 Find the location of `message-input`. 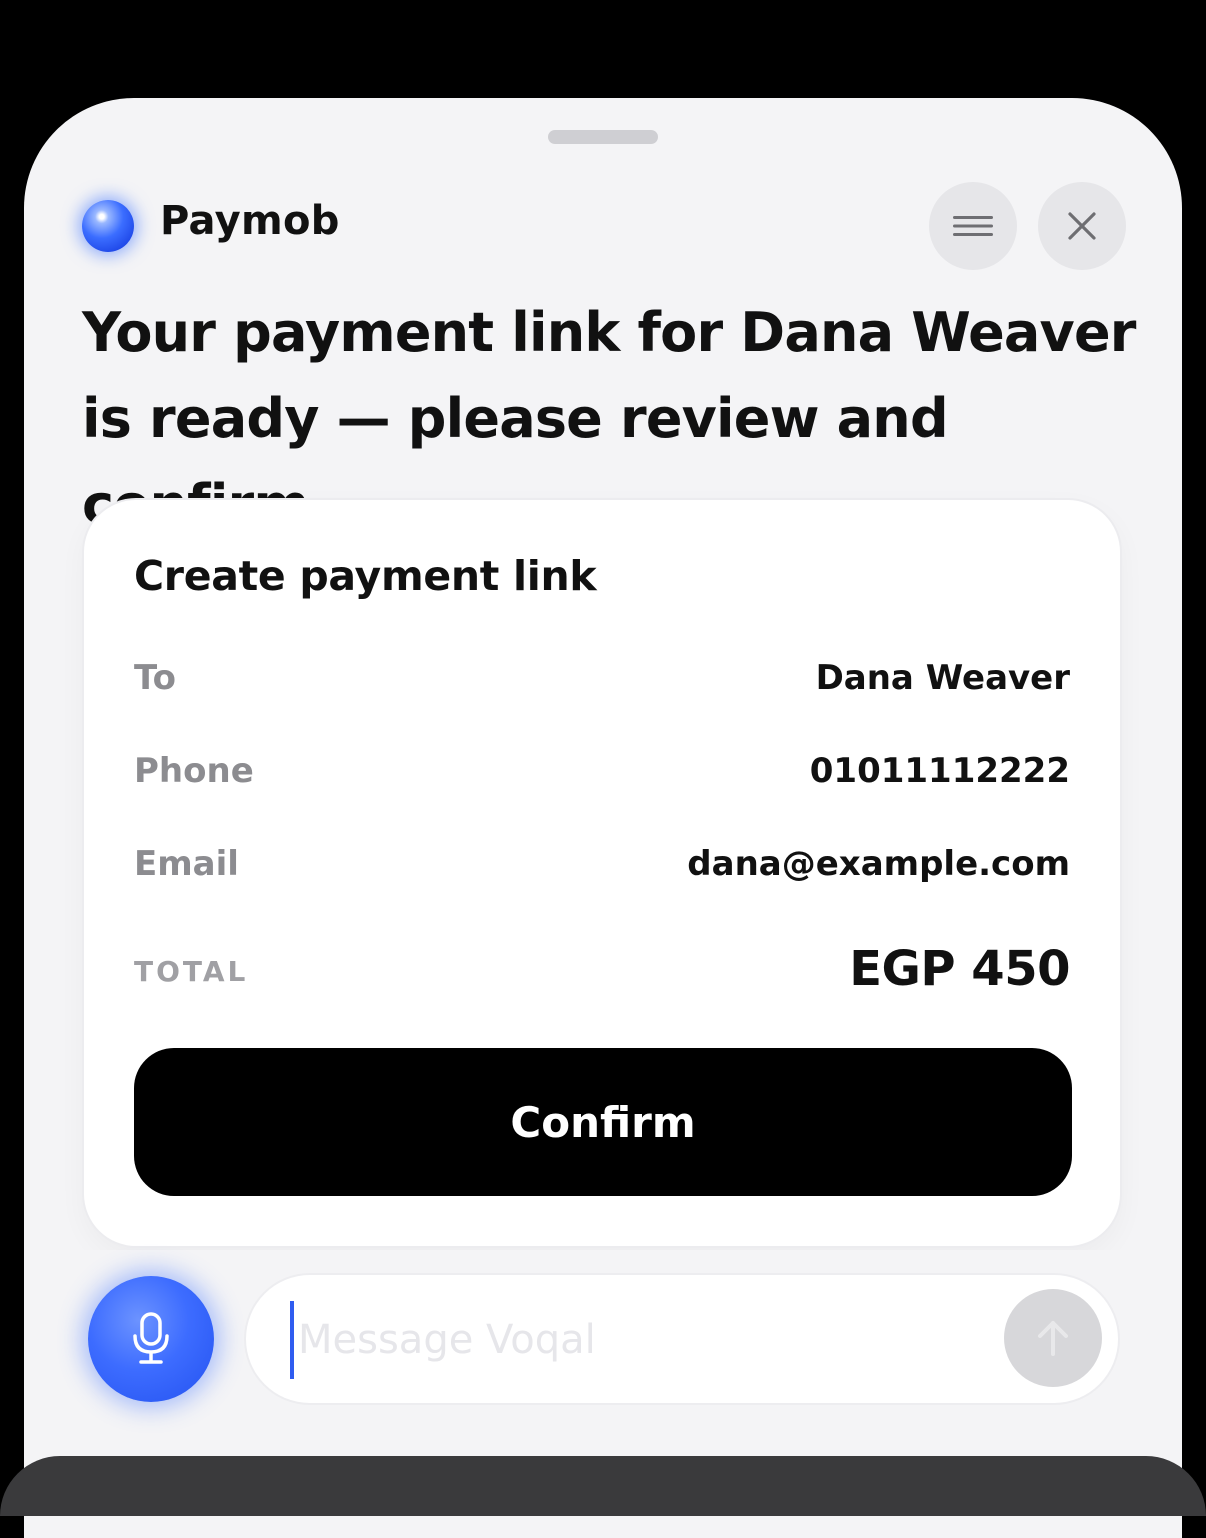

message-input is located at coordinates (635, 1340).